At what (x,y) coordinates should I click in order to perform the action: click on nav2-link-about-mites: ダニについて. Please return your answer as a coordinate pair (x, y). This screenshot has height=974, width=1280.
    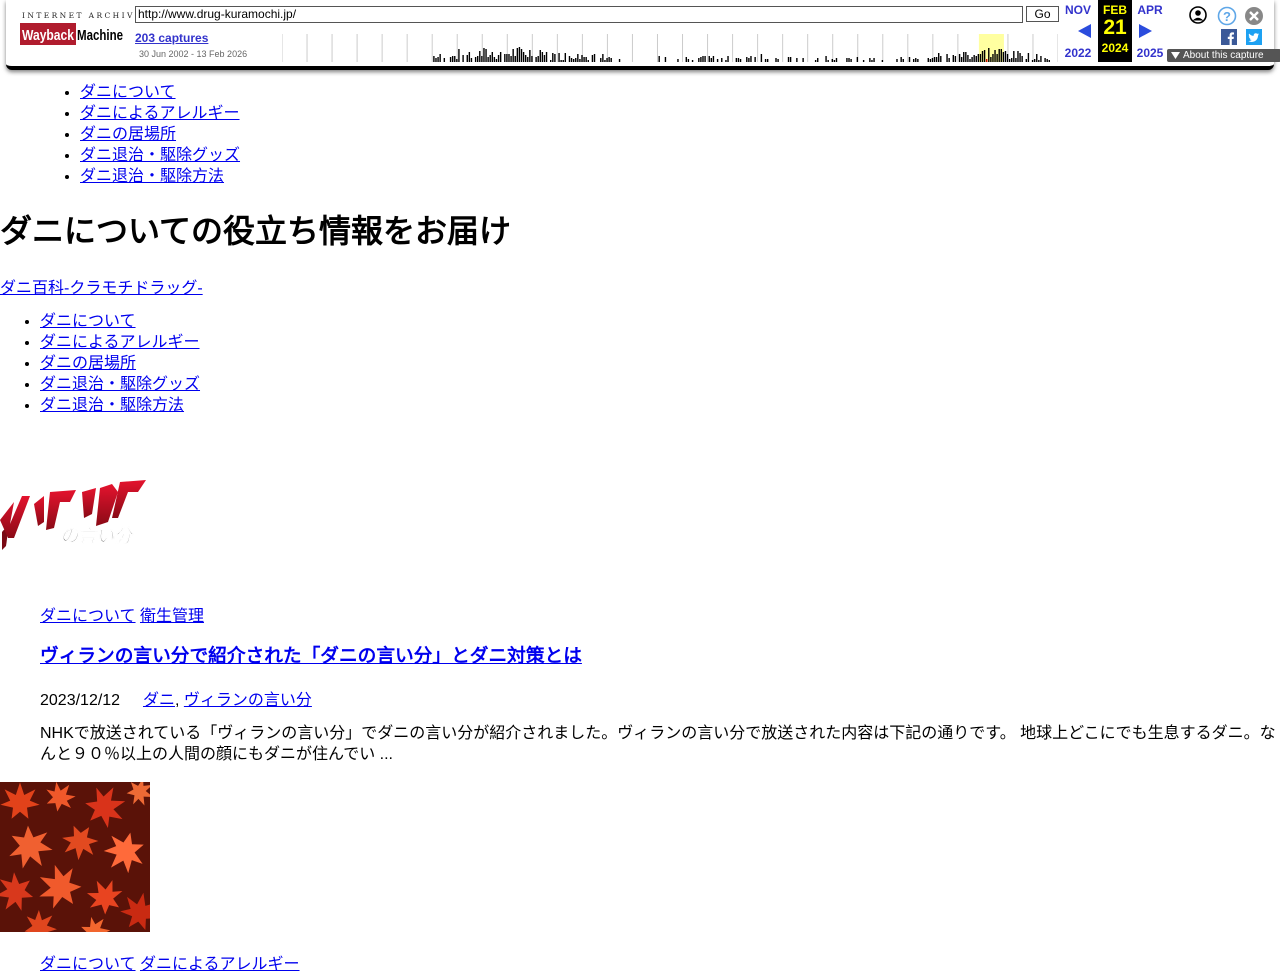
    Looking at the image, I should click on (88, 321).